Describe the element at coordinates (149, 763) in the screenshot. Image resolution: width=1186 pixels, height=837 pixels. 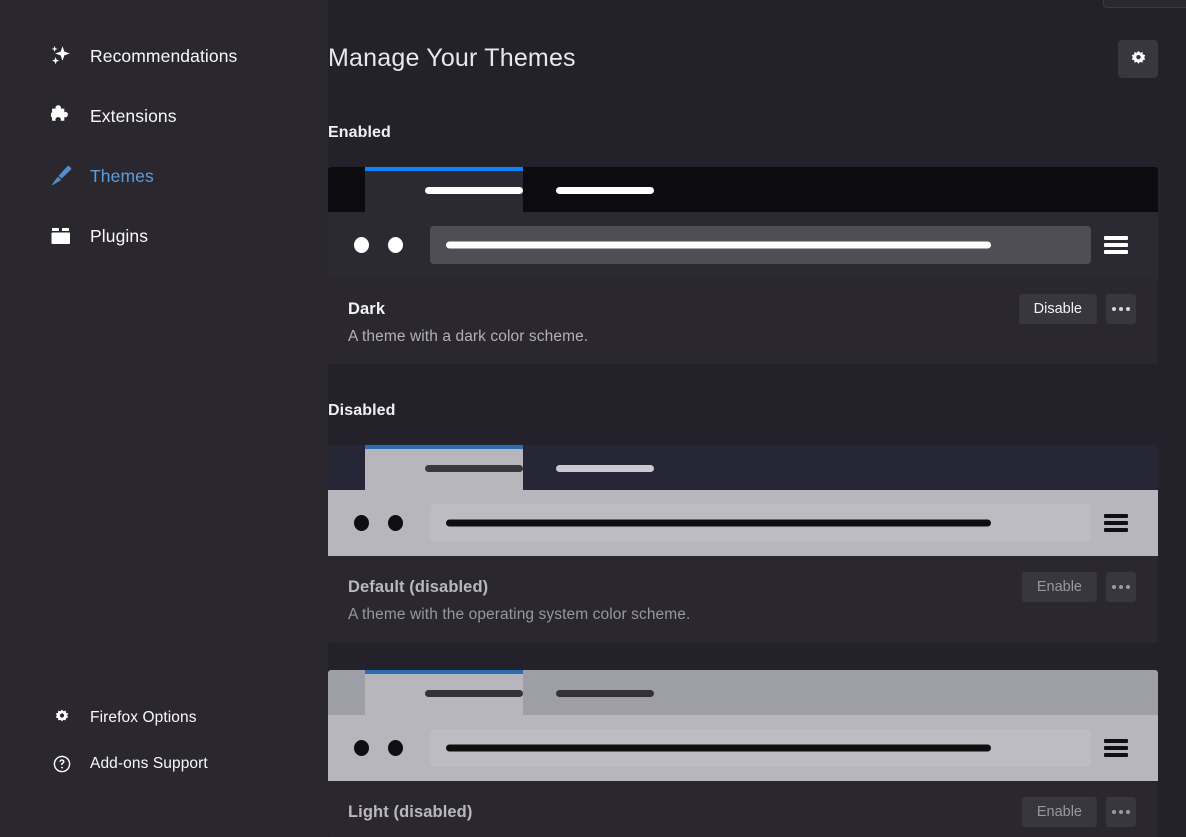
I see `sidebar-item-label: Add-ons Support` at that location.